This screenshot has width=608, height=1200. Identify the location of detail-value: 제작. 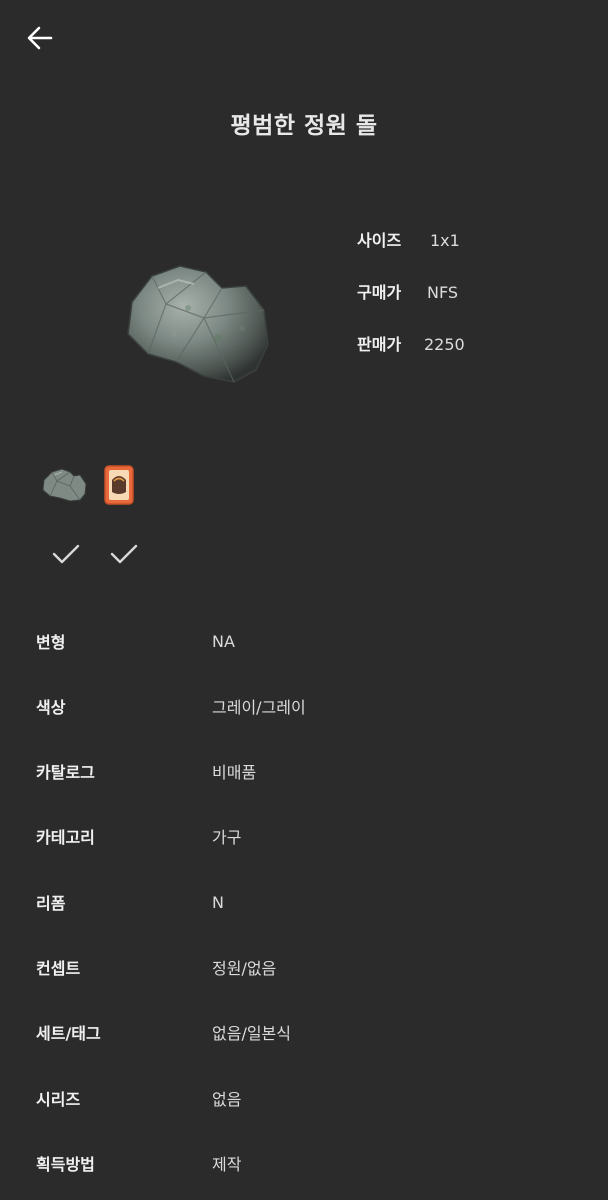
(227, 1164).